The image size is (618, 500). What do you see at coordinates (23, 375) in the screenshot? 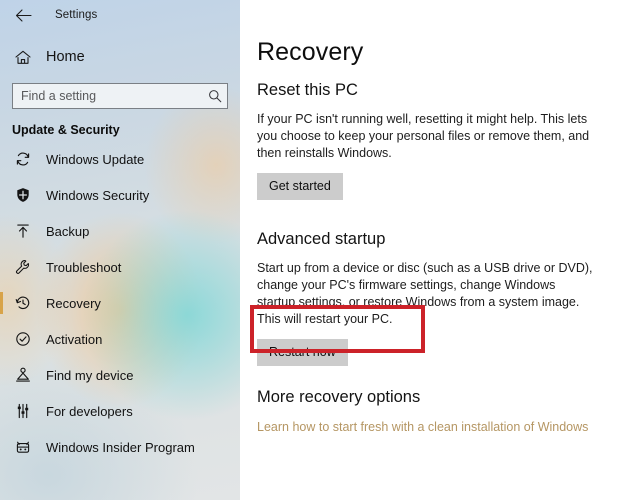
I see `location-person-icon` at bounding box center [23, 375].